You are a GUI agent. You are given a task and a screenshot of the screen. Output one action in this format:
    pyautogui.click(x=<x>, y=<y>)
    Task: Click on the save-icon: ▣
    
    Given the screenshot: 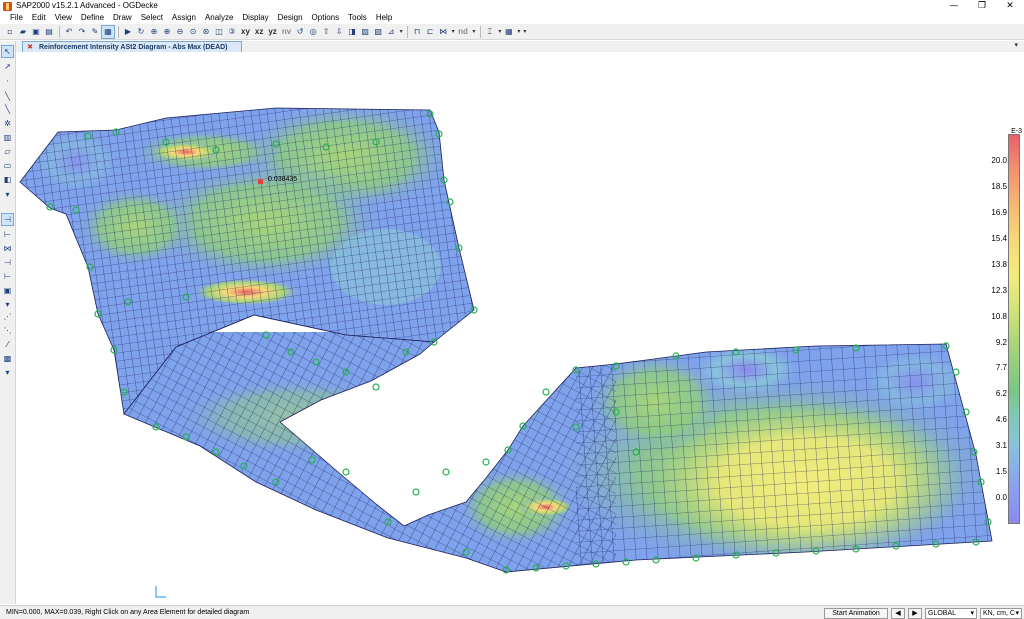 What is the action you would take?
    pyautogui.click(x=36, y=32)
    